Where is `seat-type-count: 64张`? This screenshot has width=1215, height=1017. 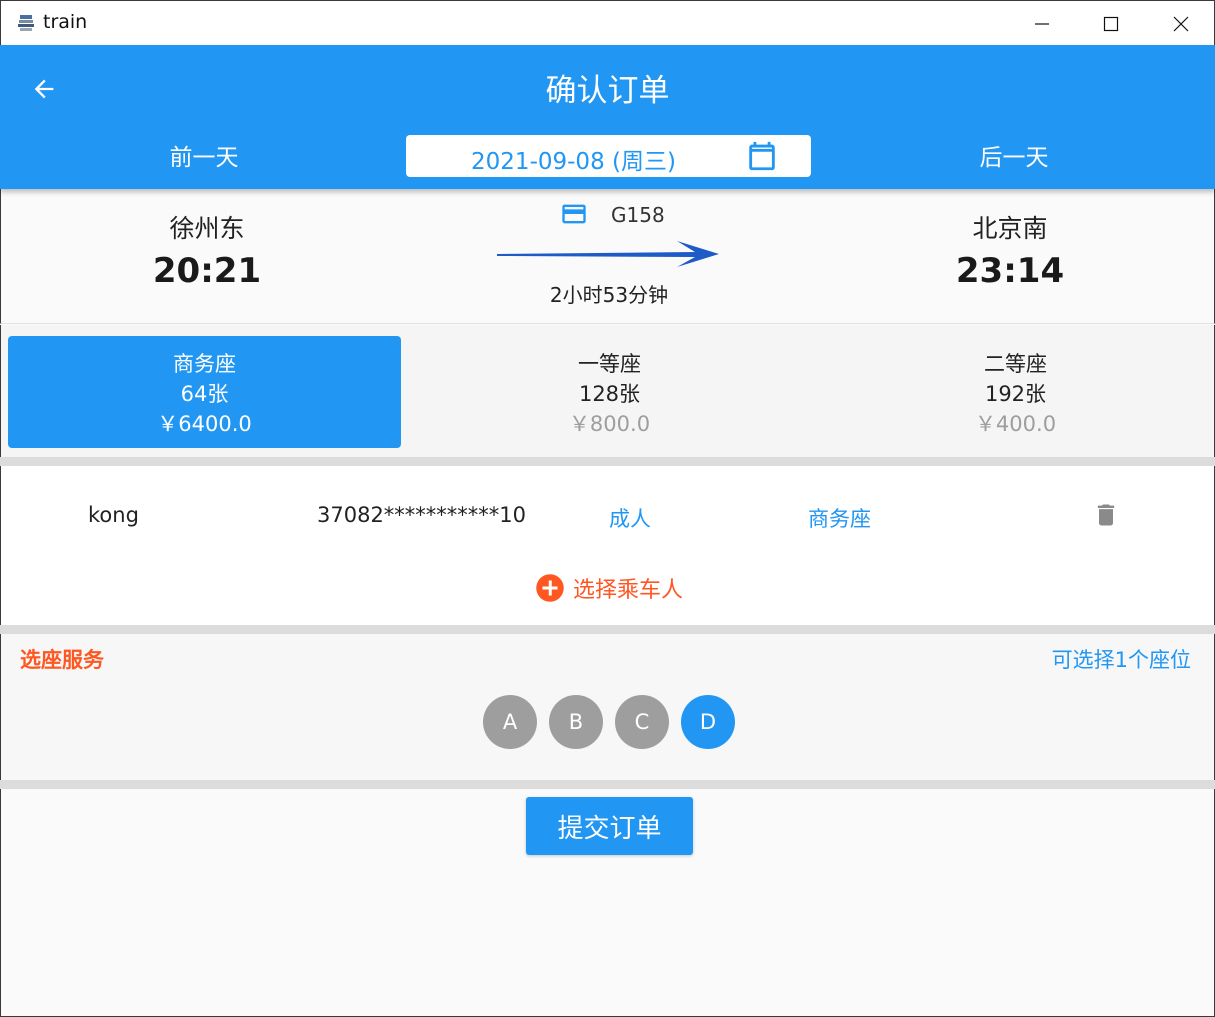
seat-type-count: 64张 is located at coordinates (204, 394).